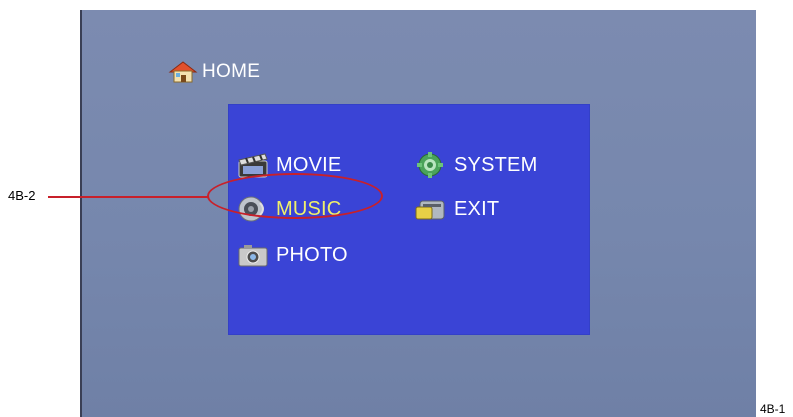 Image resolution: width=793 pixels, height=417 pixels. Describe the element at coordinates (496, 164) in the screenshot. I see `menu-item-label: SYSTEM` at that location.